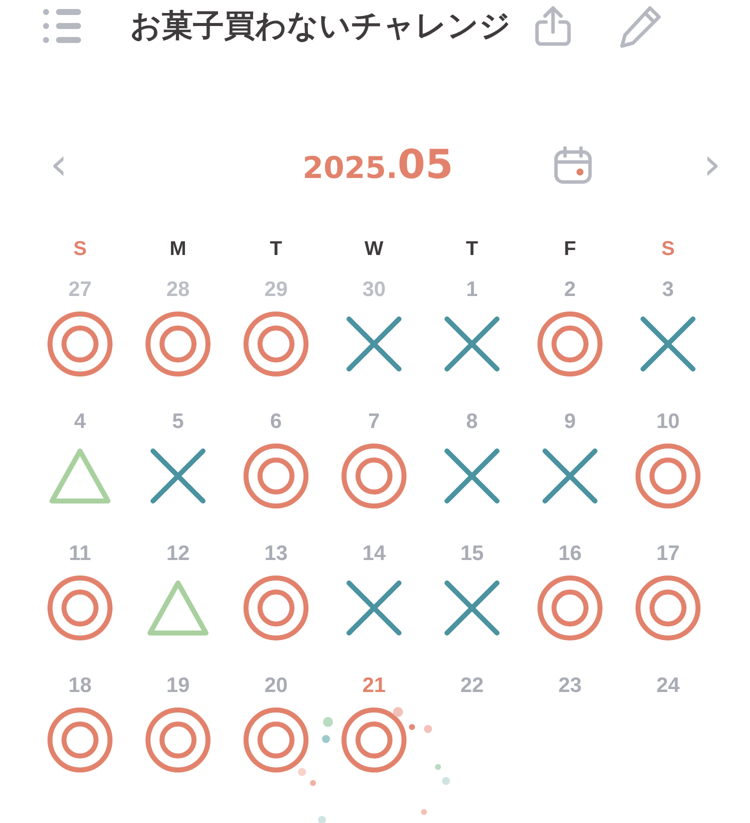 The width and height of the screenshot is (750, 823). I want to click on day-number: 24, so click(668, 689).